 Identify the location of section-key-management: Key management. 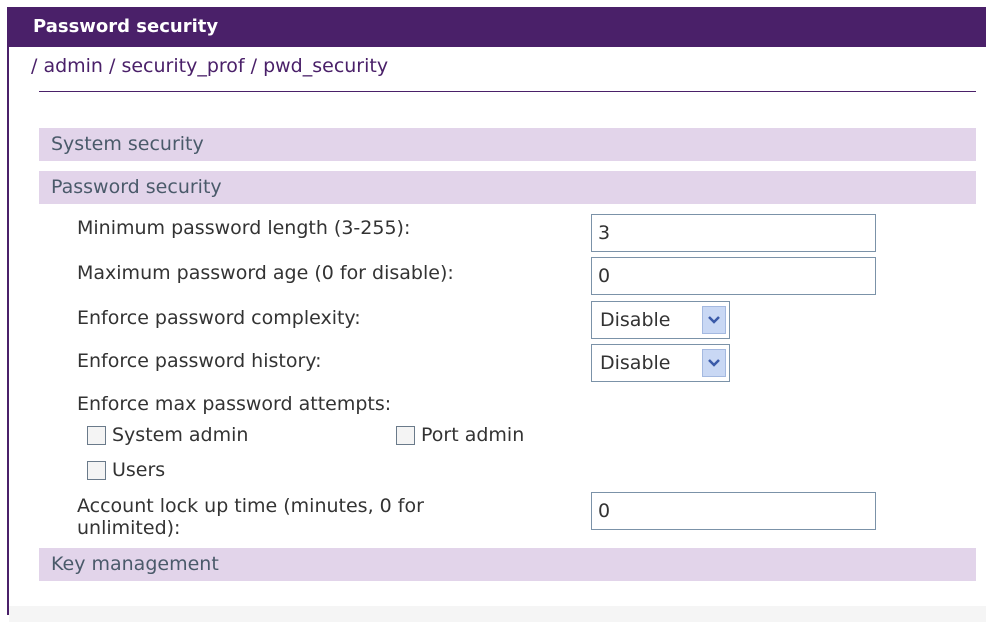
(507, 564).